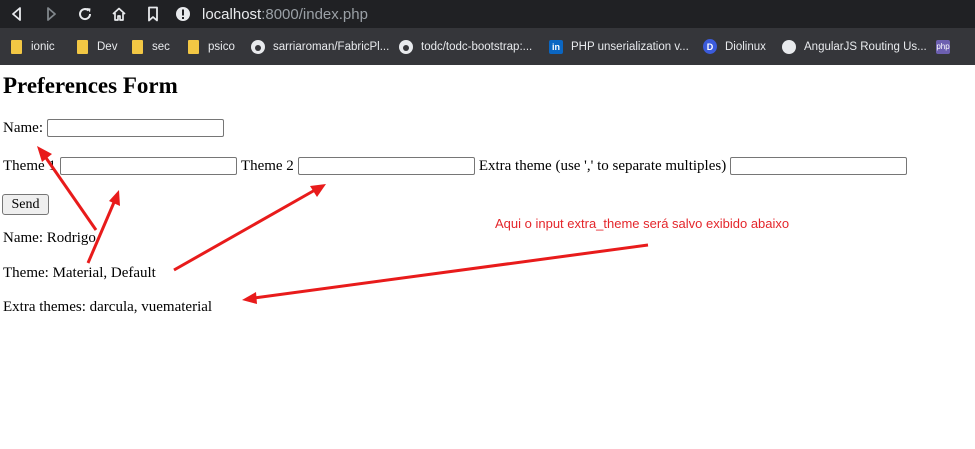 The width and height of the screenshot is (975, 449). Describe the element at coordinates (107, 46) in the screenshot. I see `bookmark-label: Dev` at that location.